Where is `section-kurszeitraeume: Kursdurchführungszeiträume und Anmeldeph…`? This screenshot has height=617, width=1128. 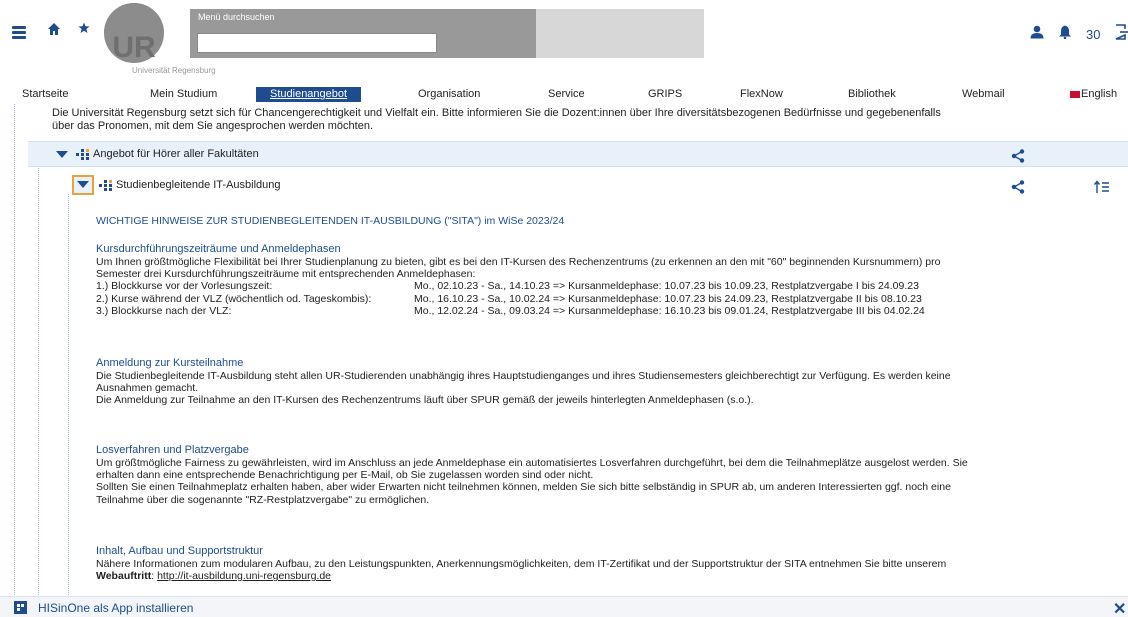 section-kurszeitraeume: Kursdurchführungszeiträume und Anmeldeph… is located at coordinates (536, 280).